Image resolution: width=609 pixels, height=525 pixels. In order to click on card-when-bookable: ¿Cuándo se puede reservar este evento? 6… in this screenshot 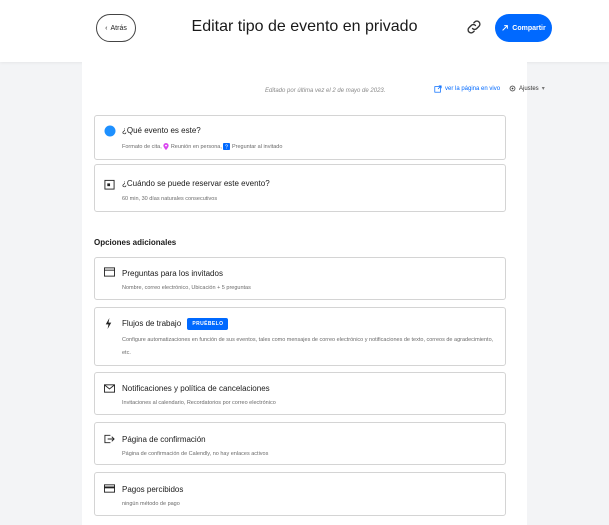, I will do `click(300, 188)`.